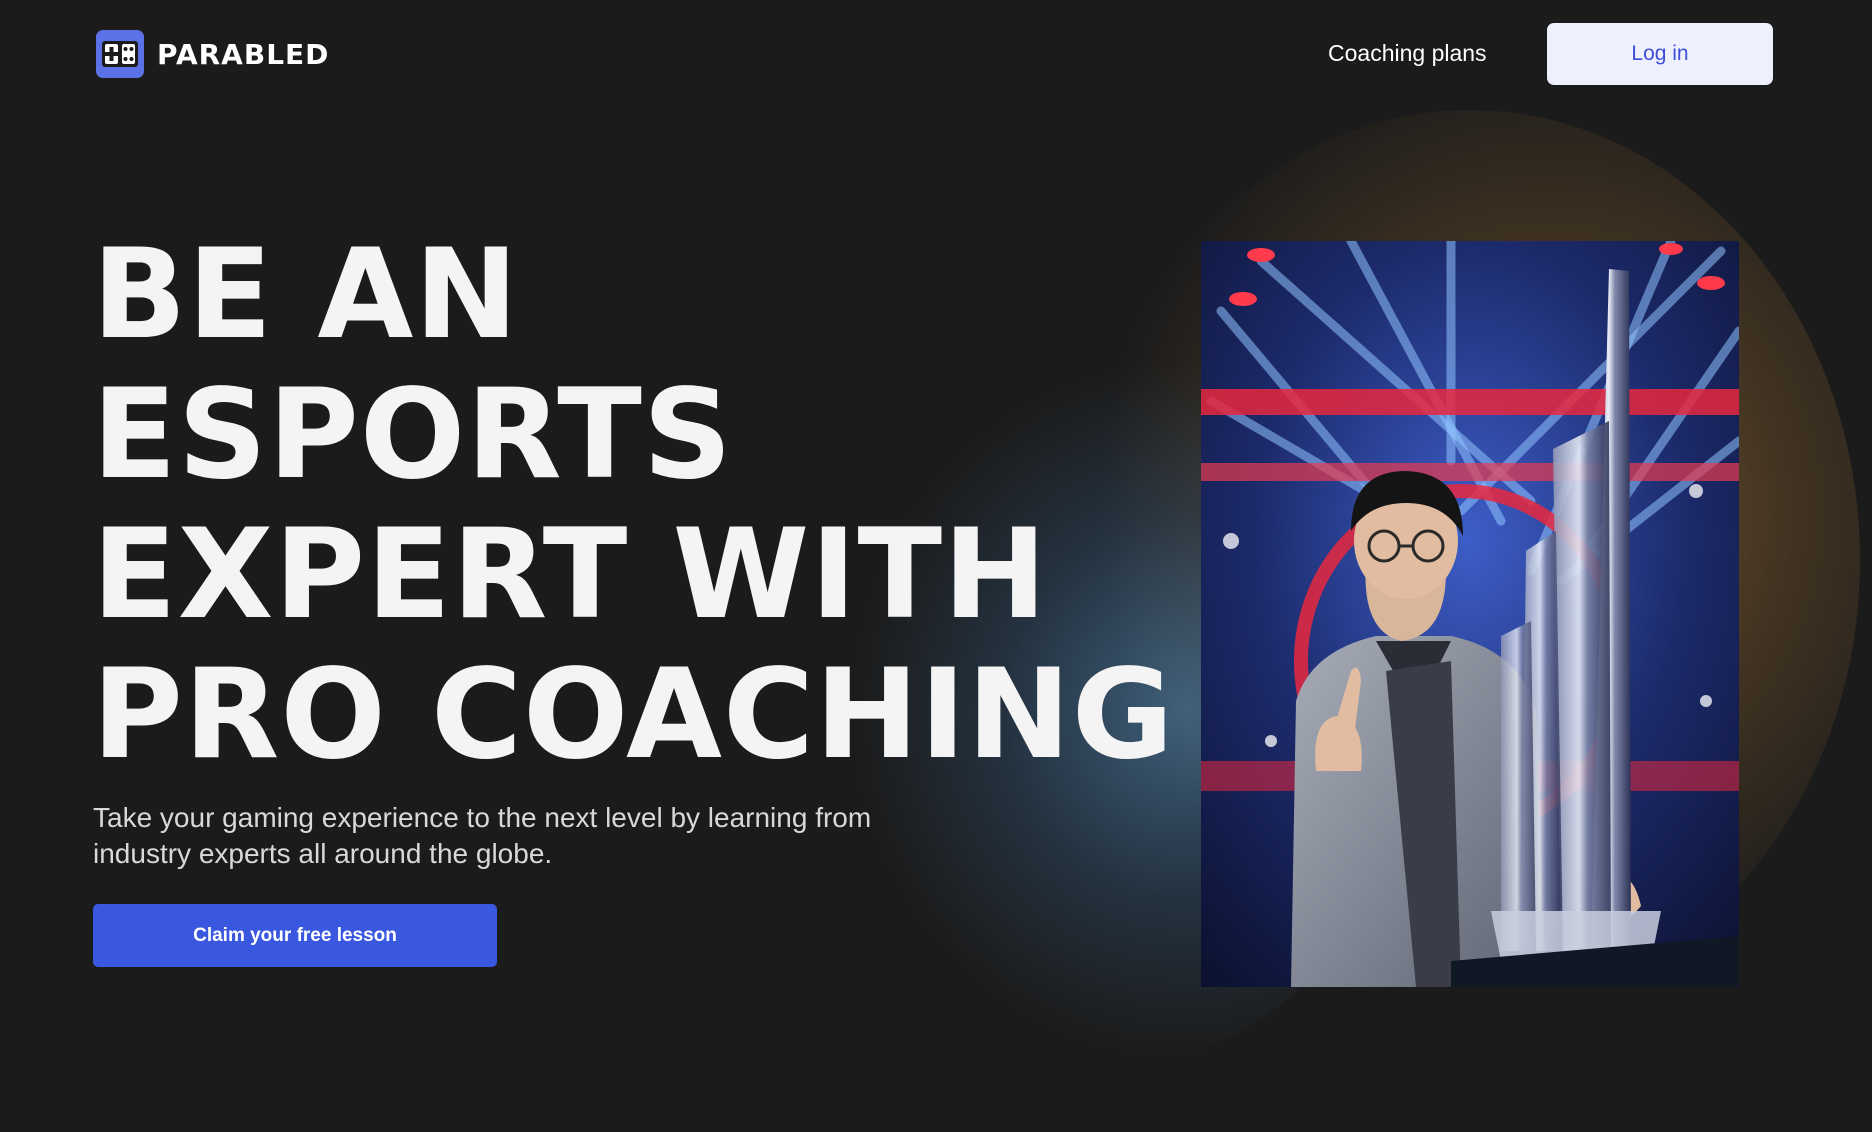 The width and height of the screenshot is (1872, 1132). I want to click on headline-line: ESPORTS, so click(413, 435).